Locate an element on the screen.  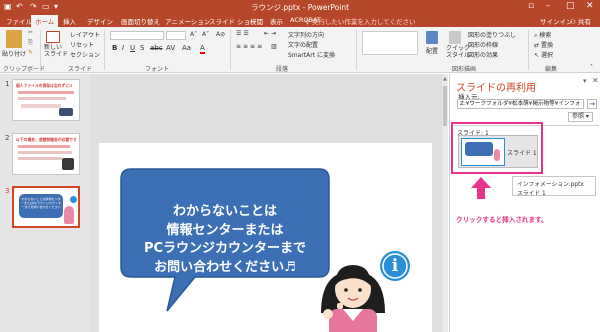
usb-illustration is located at coordinates (66, 112).